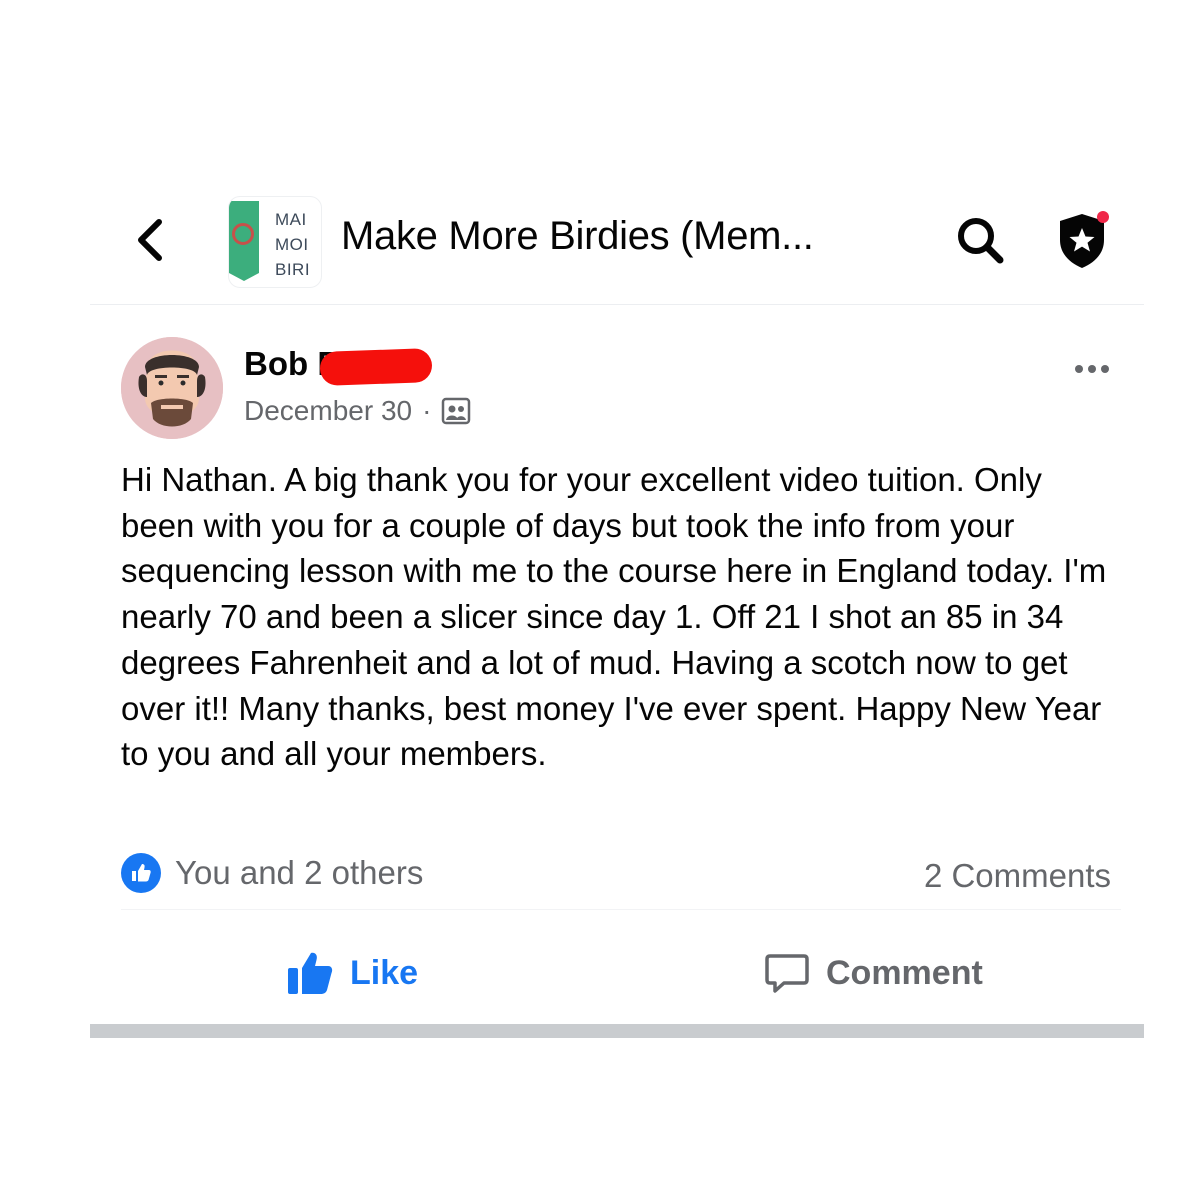 The width and height of the screenshot is (1200, 1200). What do you see at coordinates (293, 244) in the screenshot?
I see `group-logo-text: MAI MOI BIRI` at bounding box center [293, 244].